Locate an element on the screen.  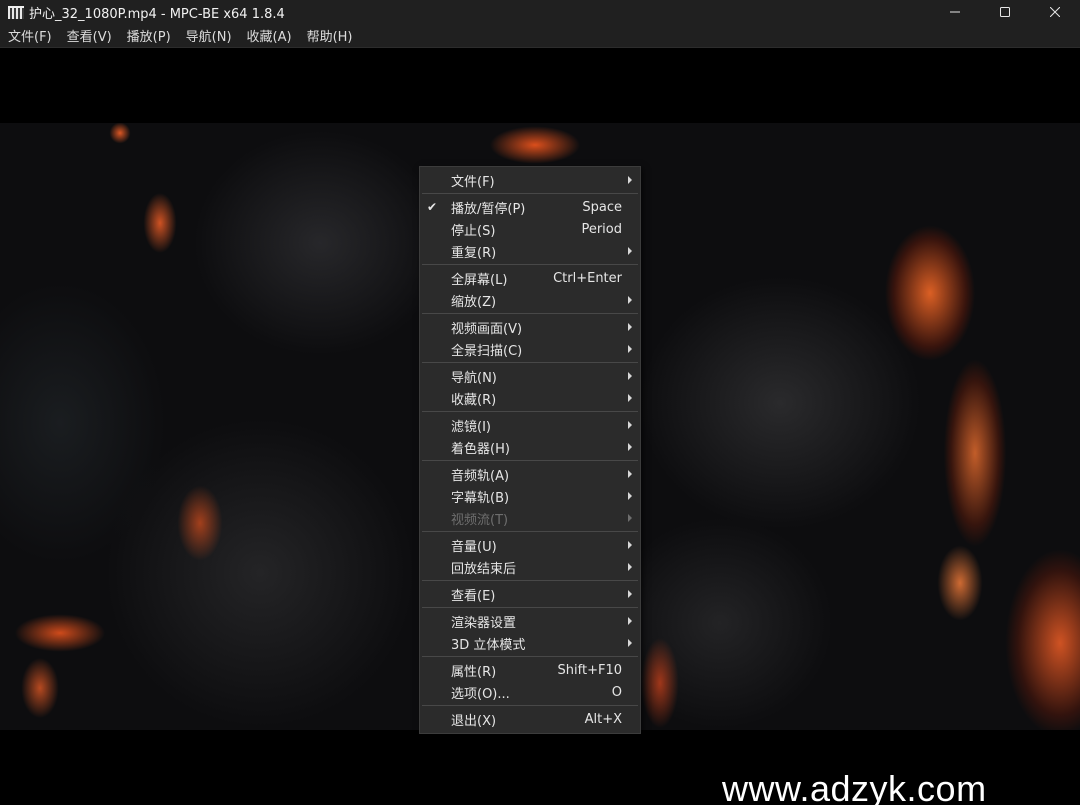
menu-file: 文件(F) is located at coordinates (29, 35).